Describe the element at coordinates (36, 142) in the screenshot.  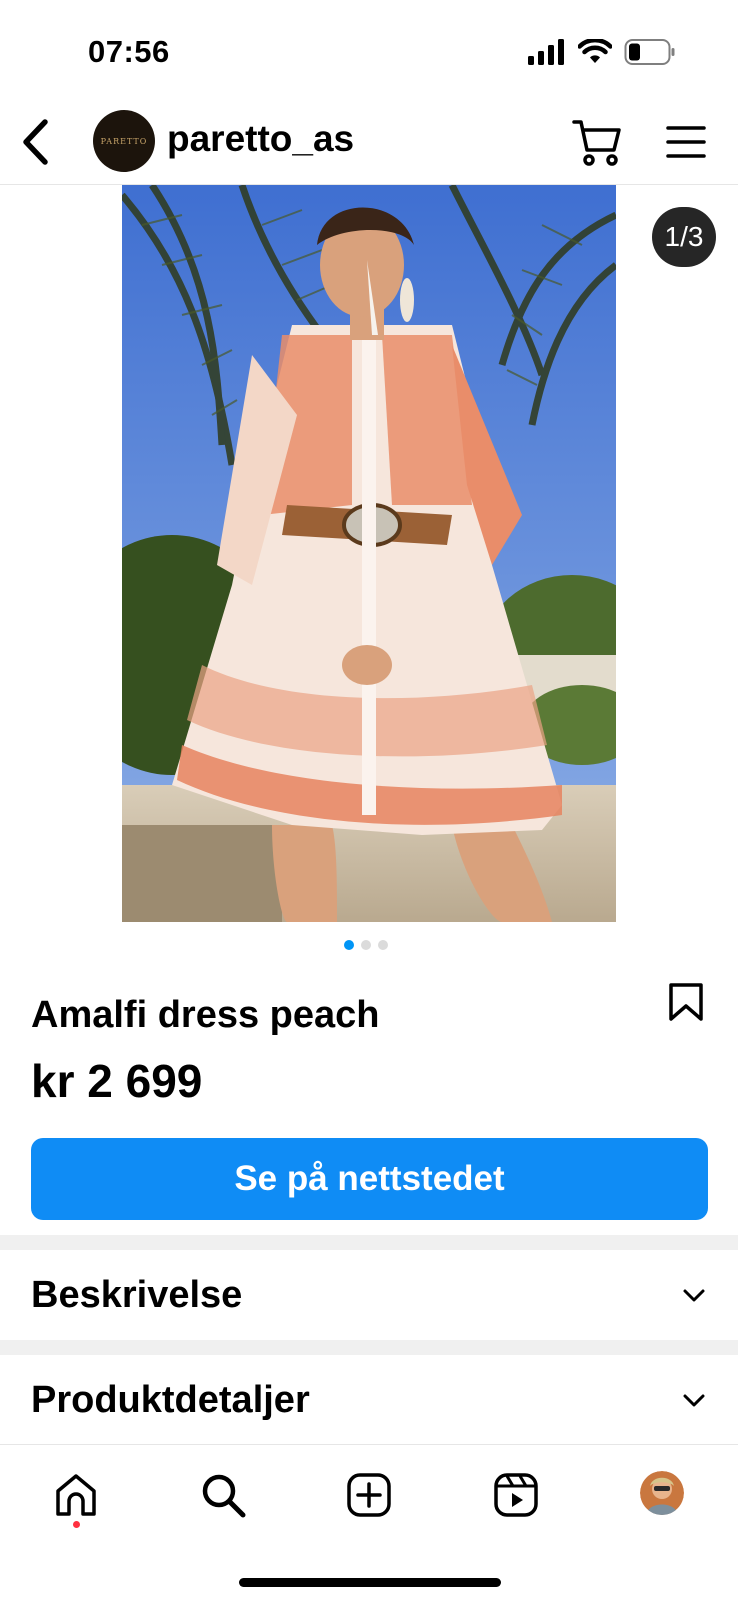
I see `back-icon` at that location.